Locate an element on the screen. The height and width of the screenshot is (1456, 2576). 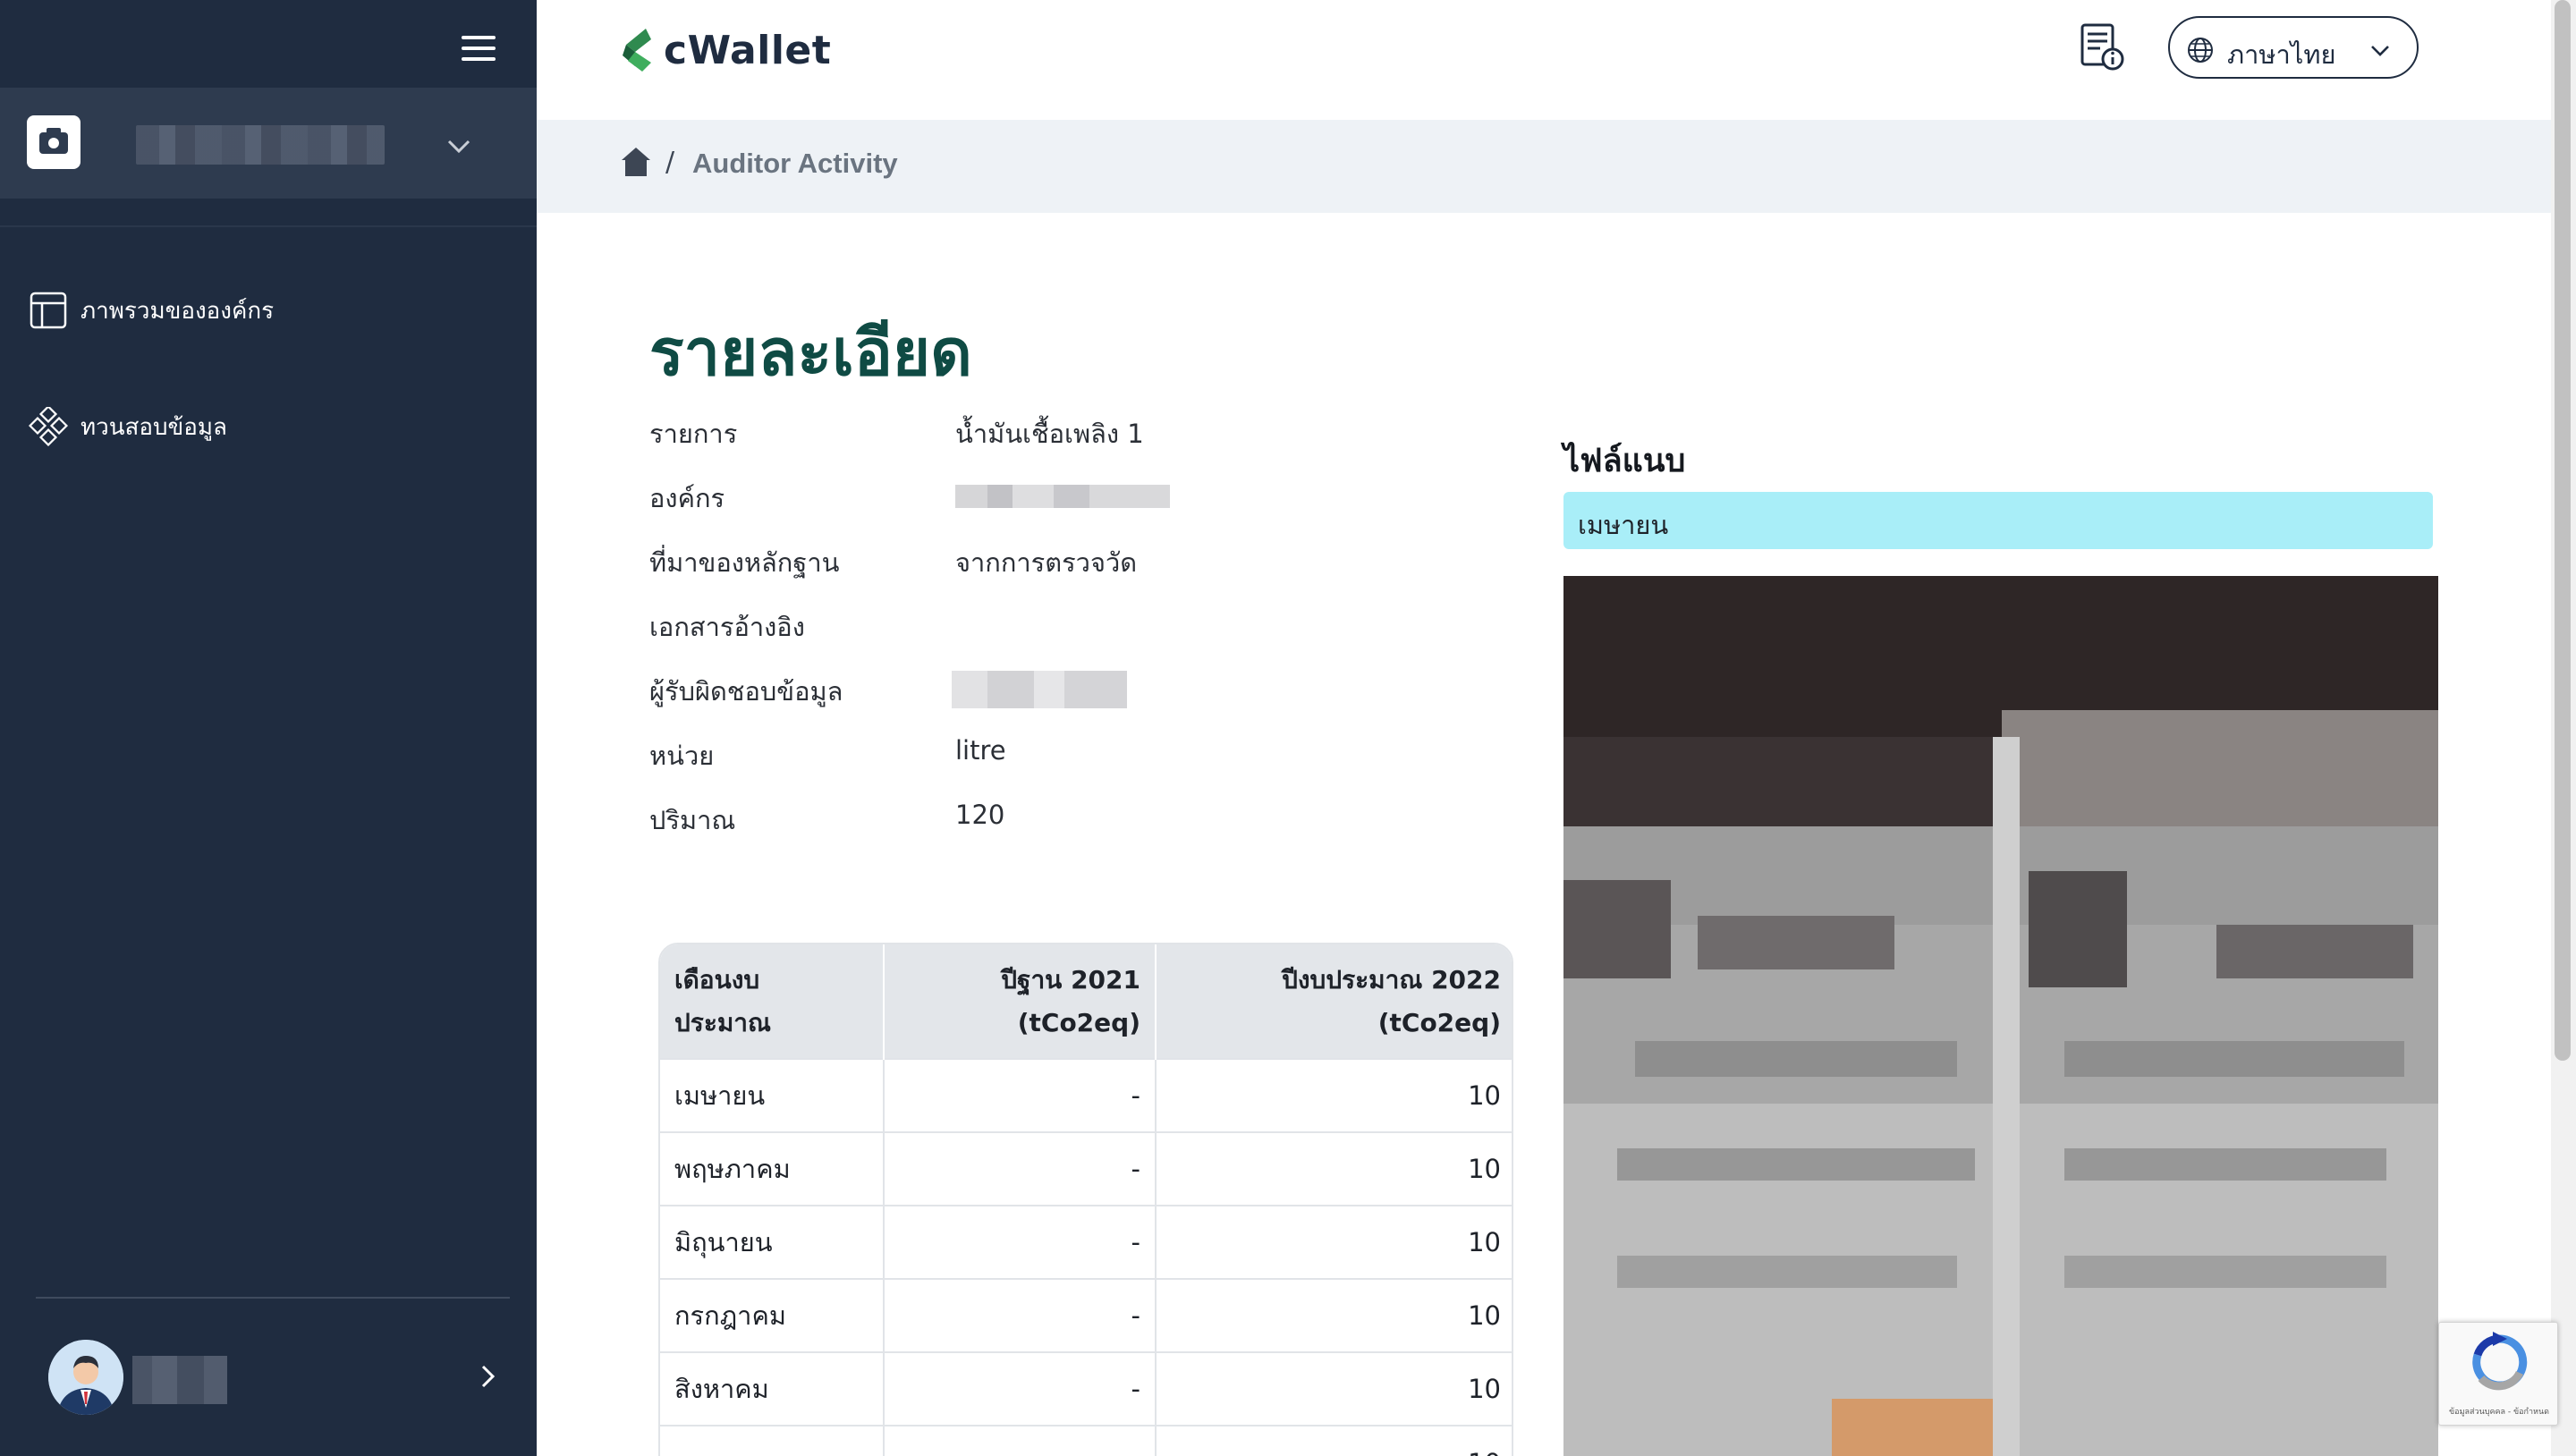
globe-icon is located at coordinates (2200, 50).